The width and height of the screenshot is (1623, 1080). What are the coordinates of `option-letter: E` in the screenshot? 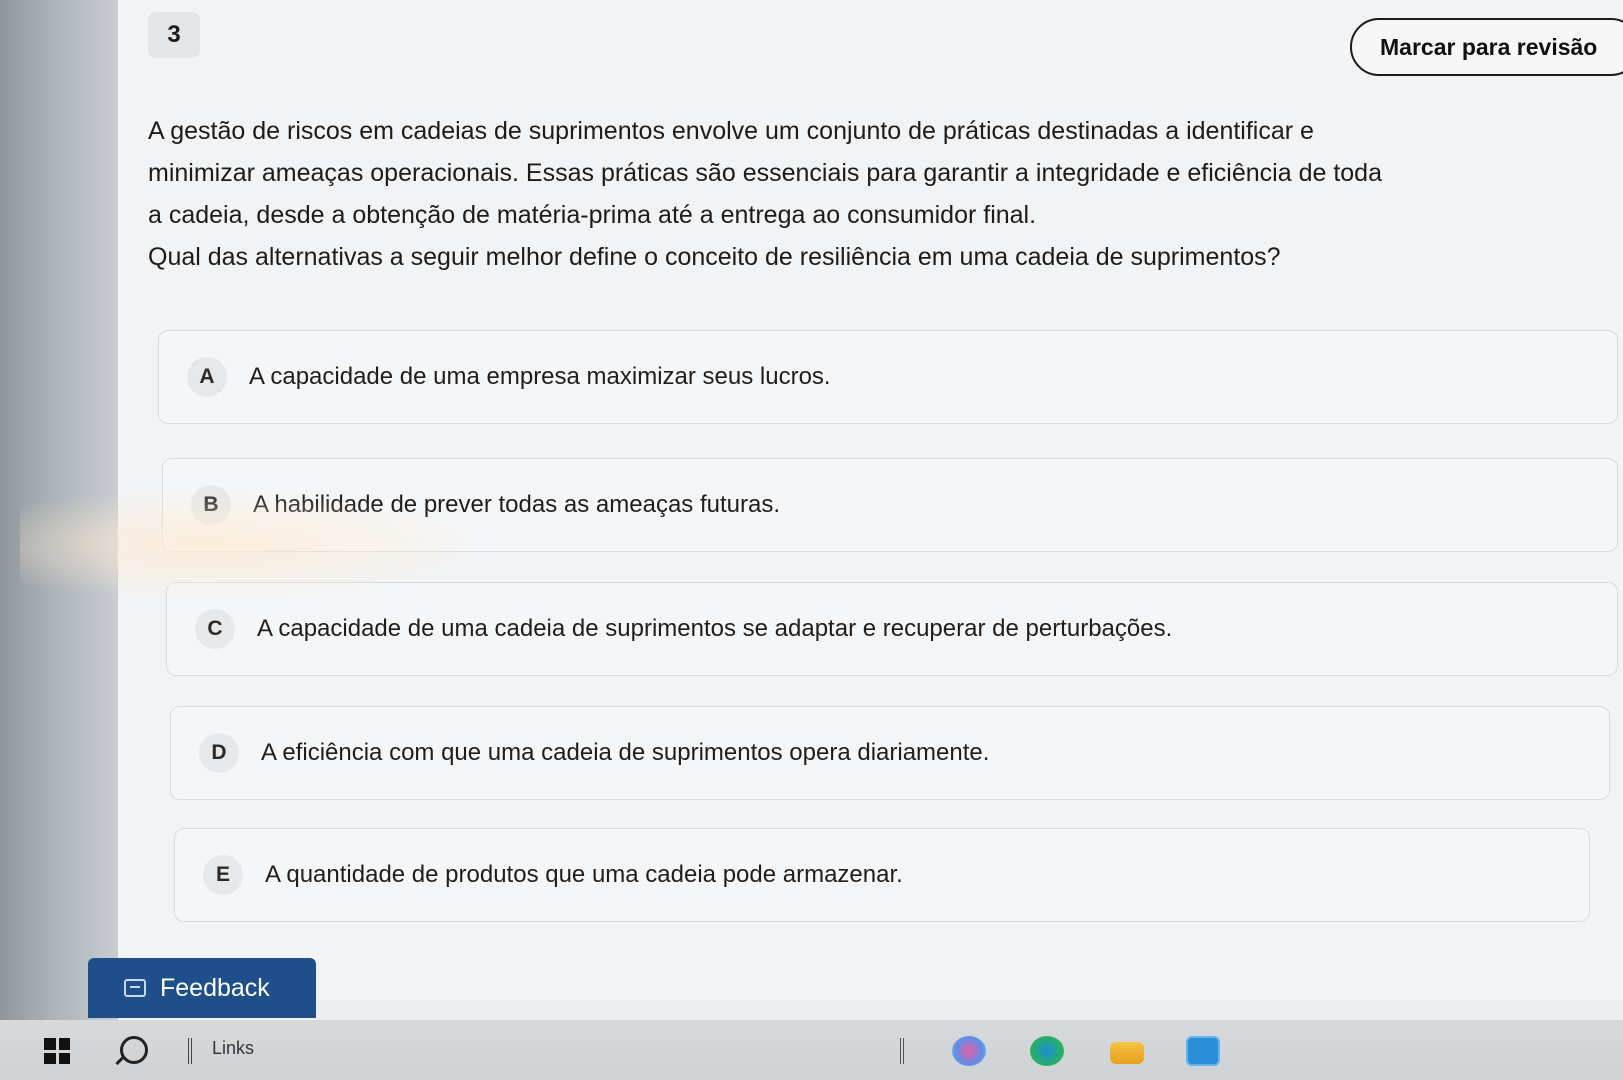 It's located at (223, 875).